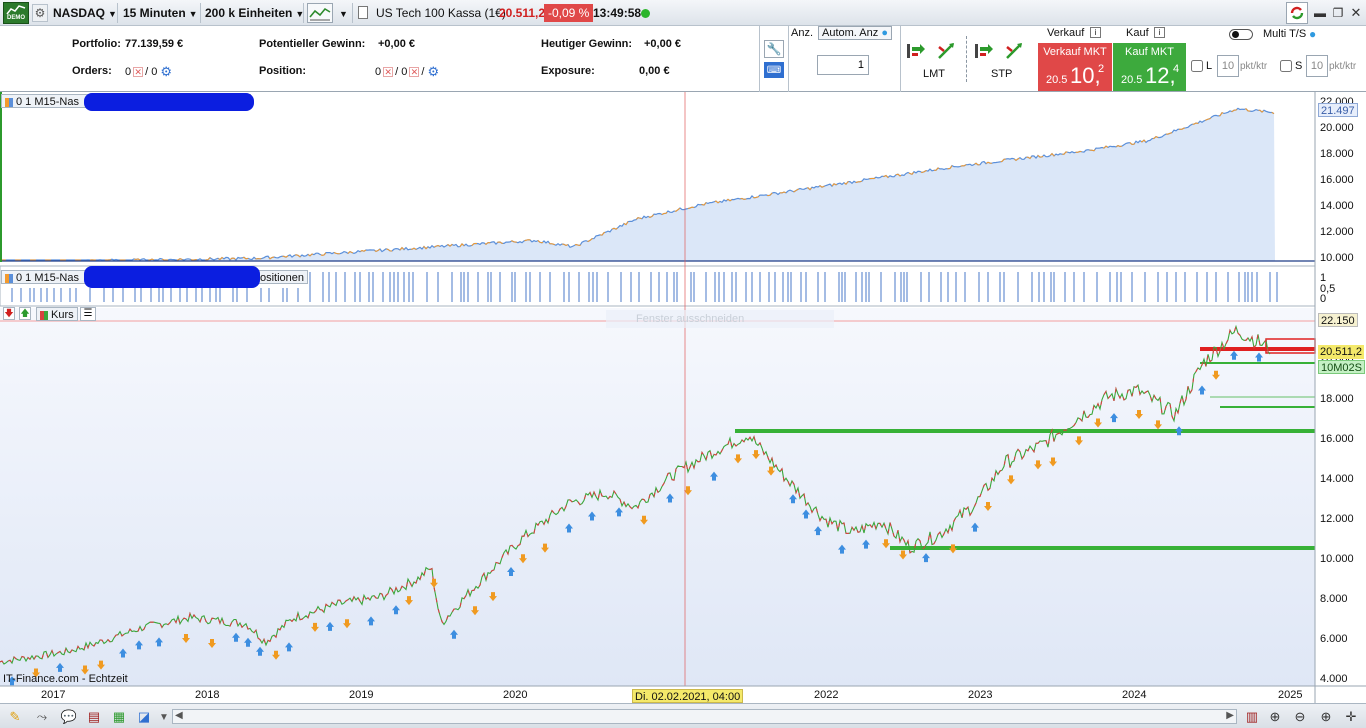  I want to click on demo-label: DEMO, so click(16, 18).